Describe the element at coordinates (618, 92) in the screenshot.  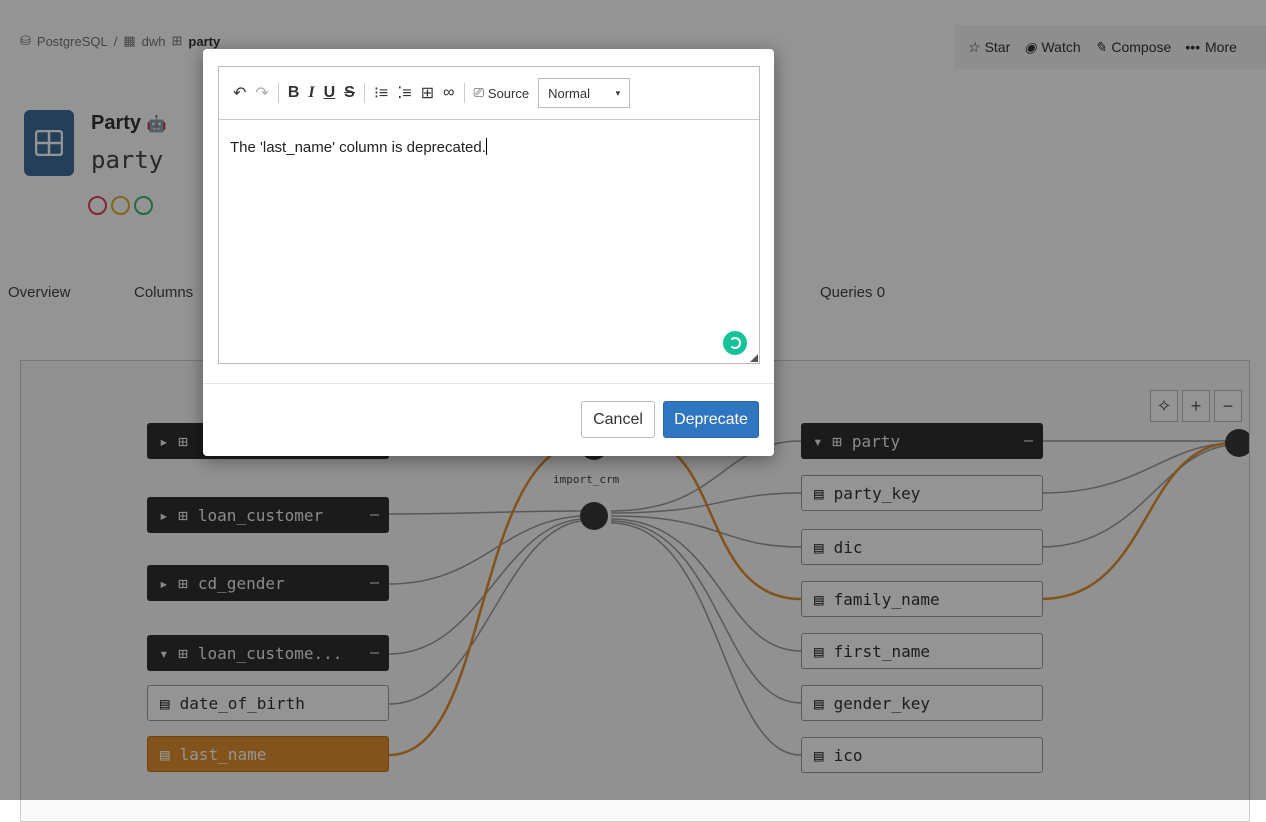
I see `caret-down-icon: ▾` at that location.